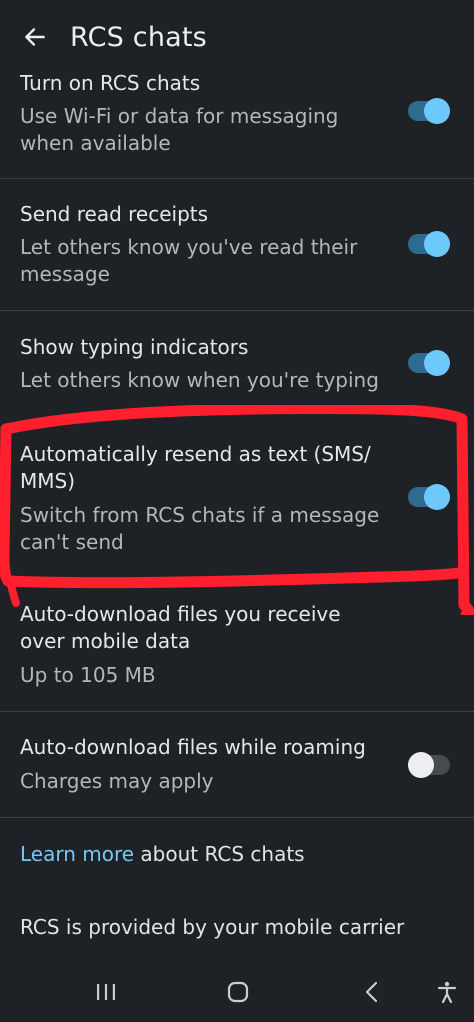 The image size is (474, 1022). Describe the element at coordinates (219, 854) in the screenshot. I see `learn-more-rest: about RCS chats` at that location.